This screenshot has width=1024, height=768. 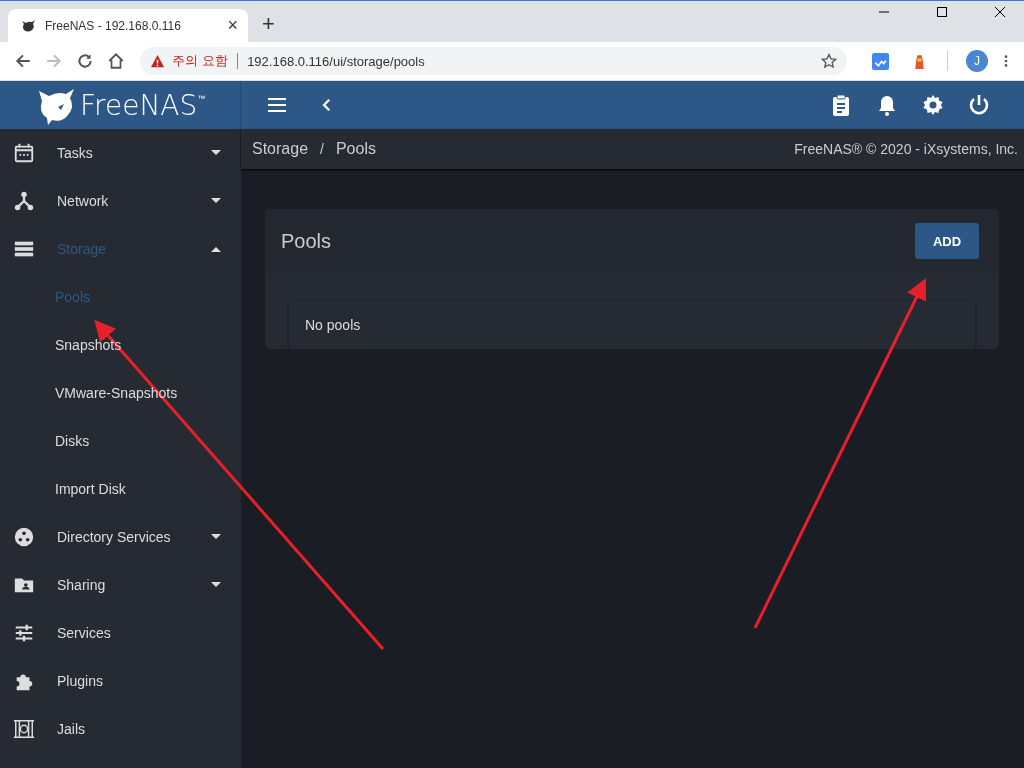 What do you see at coordinates (120, 201) in the screenshot?
I see `sidebar-item: Network` at bounding box center [120, 201].